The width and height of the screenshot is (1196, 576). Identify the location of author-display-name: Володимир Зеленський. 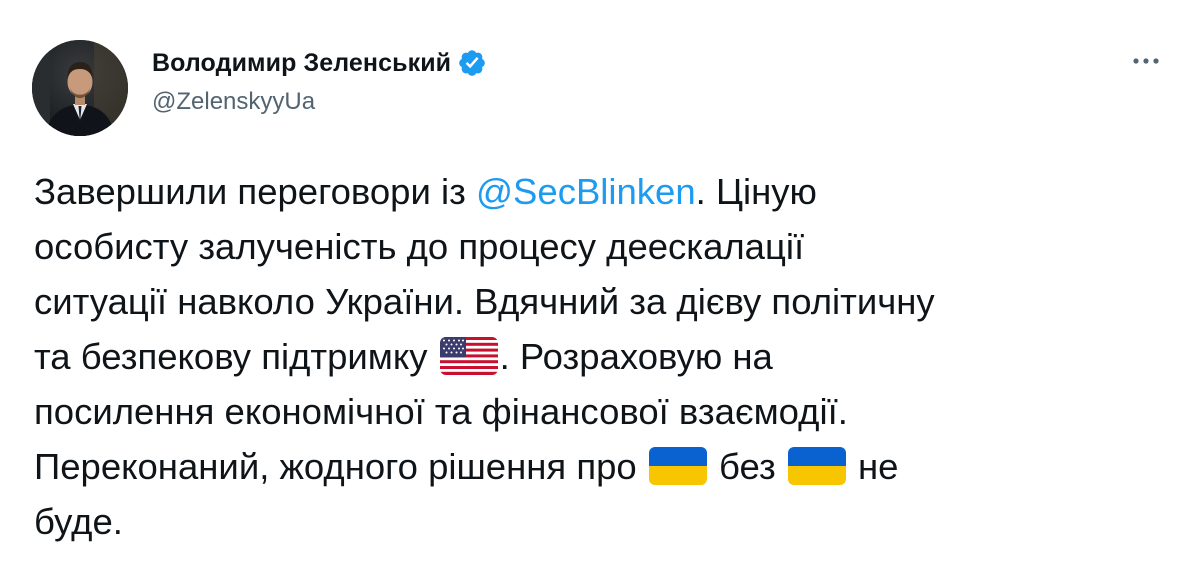
(301, 63).